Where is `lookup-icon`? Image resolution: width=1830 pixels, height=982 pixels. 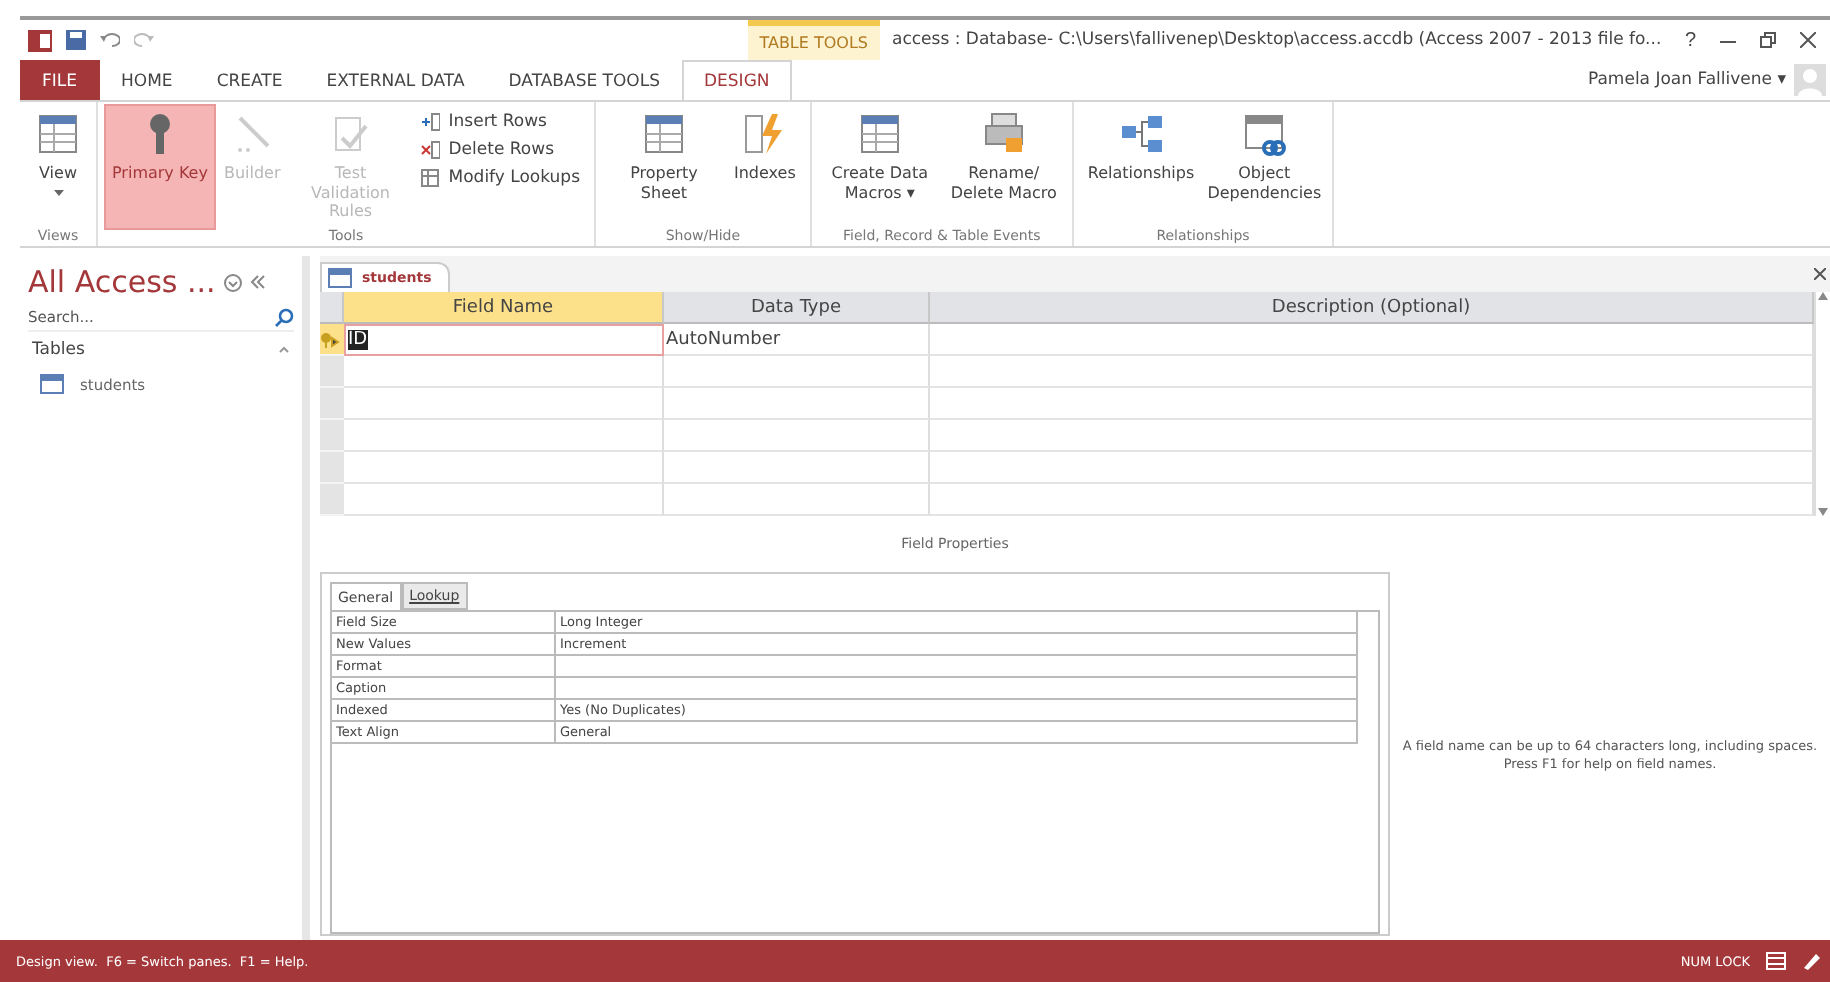
lookup-icon is located at coordinates (430, 178).